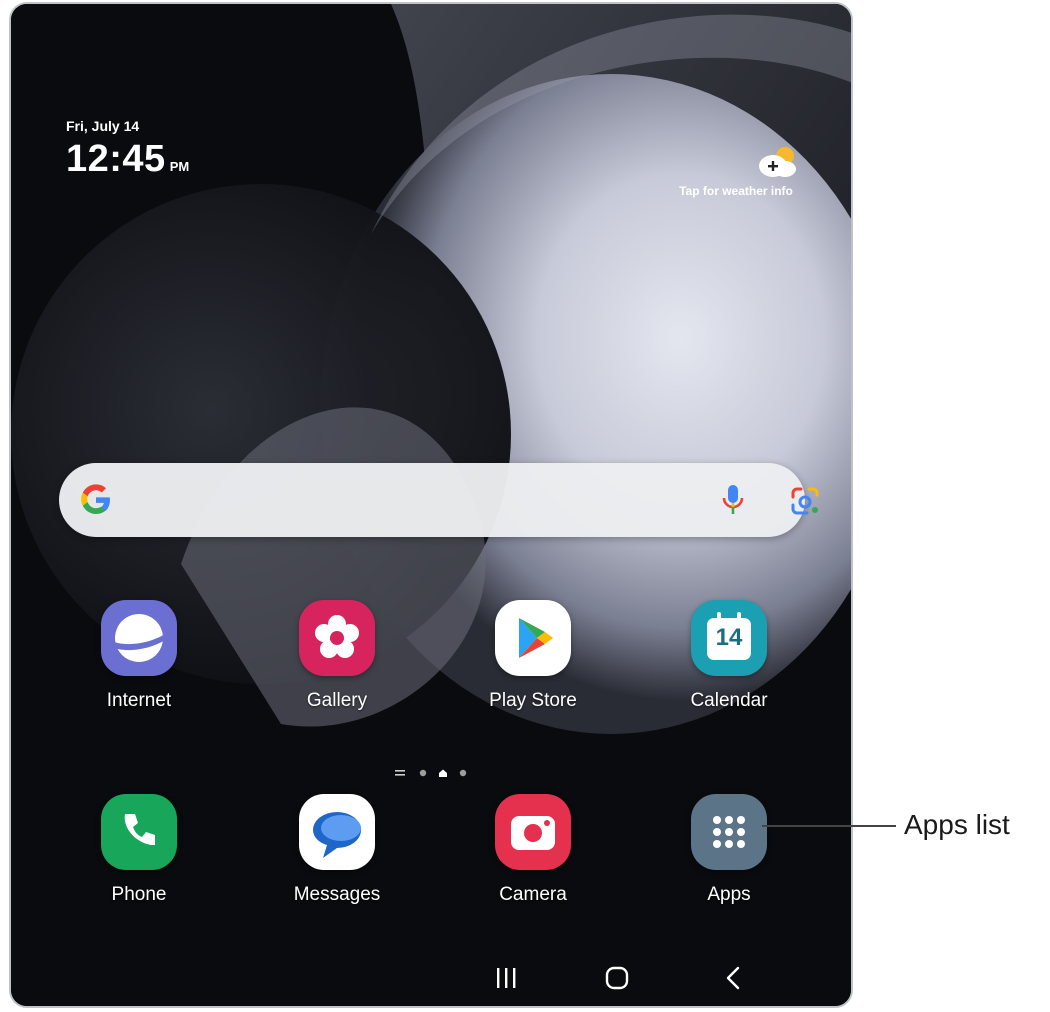 This screenshot has height=1012, width=1050. I want to click on camera-icon, so click(533, 832).